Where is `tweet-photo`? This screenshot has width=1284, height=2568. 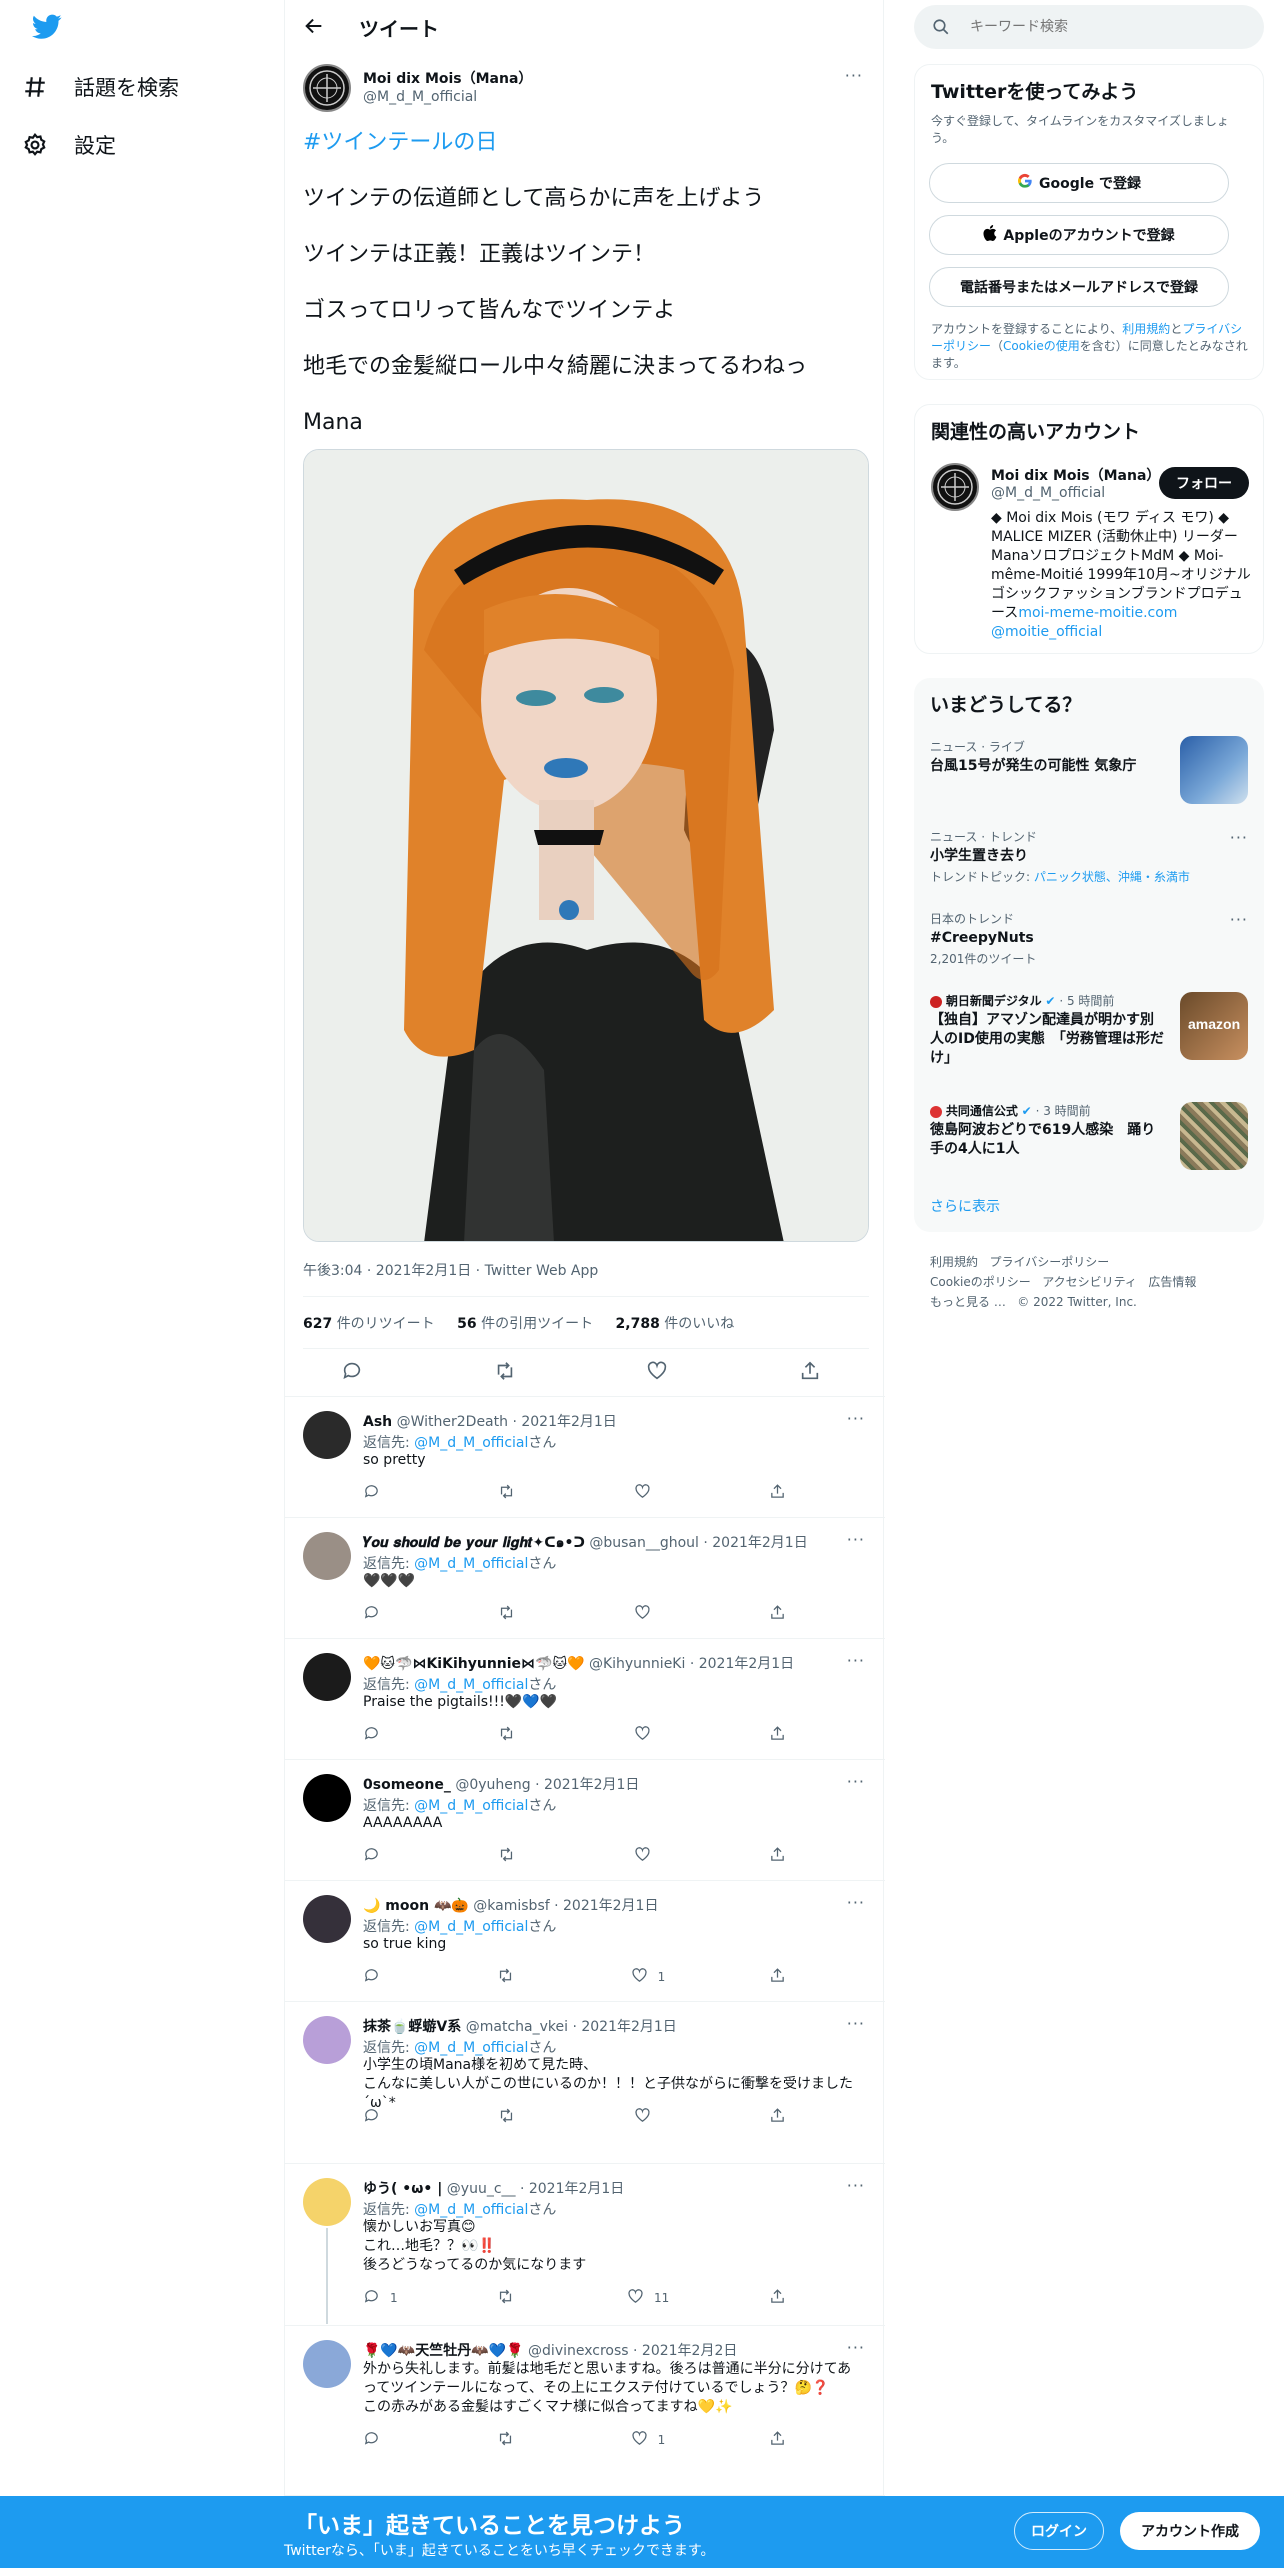
tweet-photo is located at coordinates (586, 845).